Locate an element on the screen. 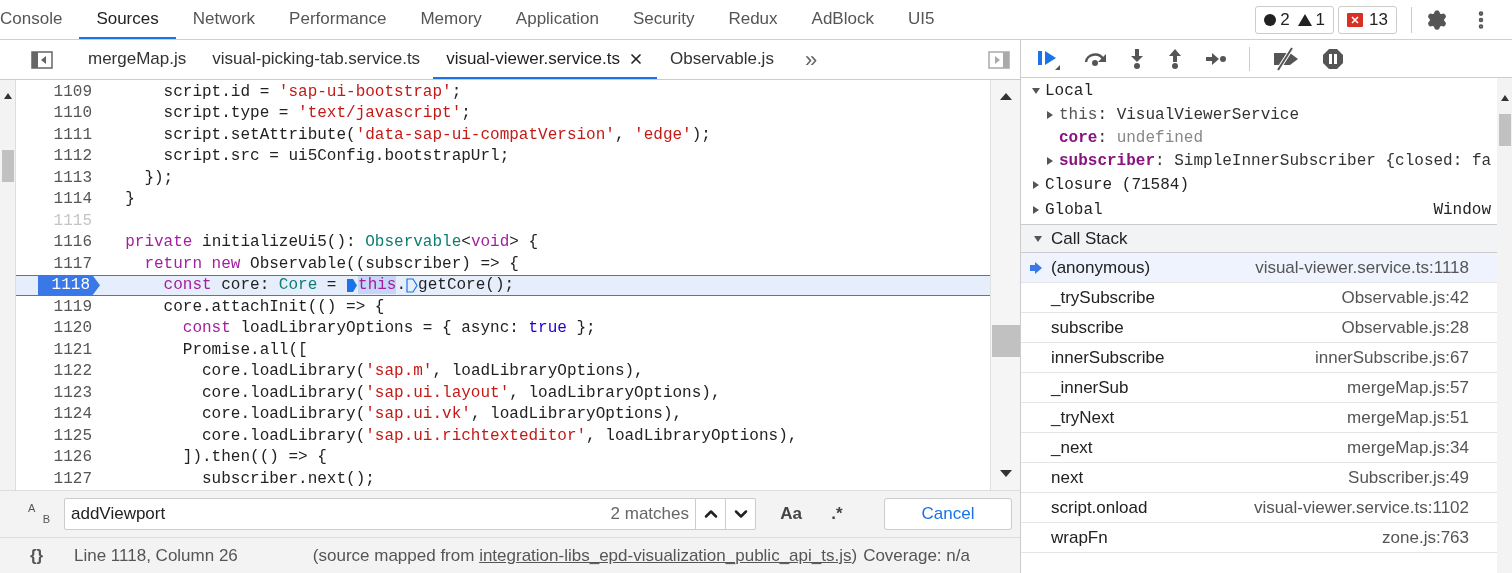 Image resolution: width=1512 pixels, height=573 pixels. frame-location: Observable.js:28 is located at coordinates (1405, 327).